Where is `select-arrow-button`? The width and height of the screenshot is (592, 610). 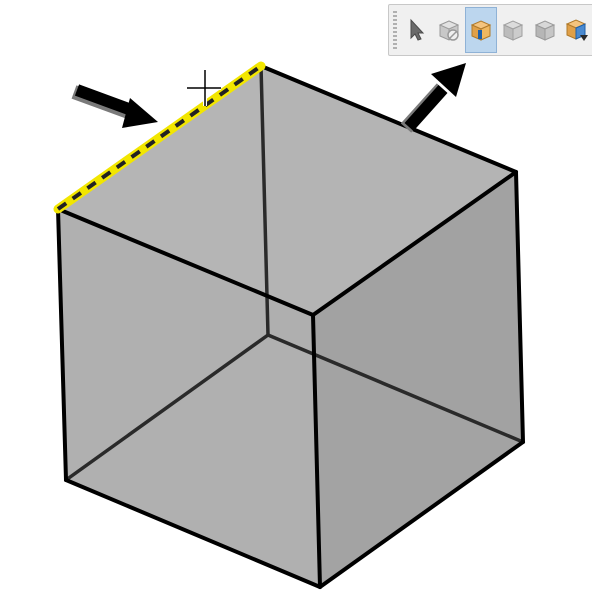
select-arrow-button is located at coordinates (417, 30).